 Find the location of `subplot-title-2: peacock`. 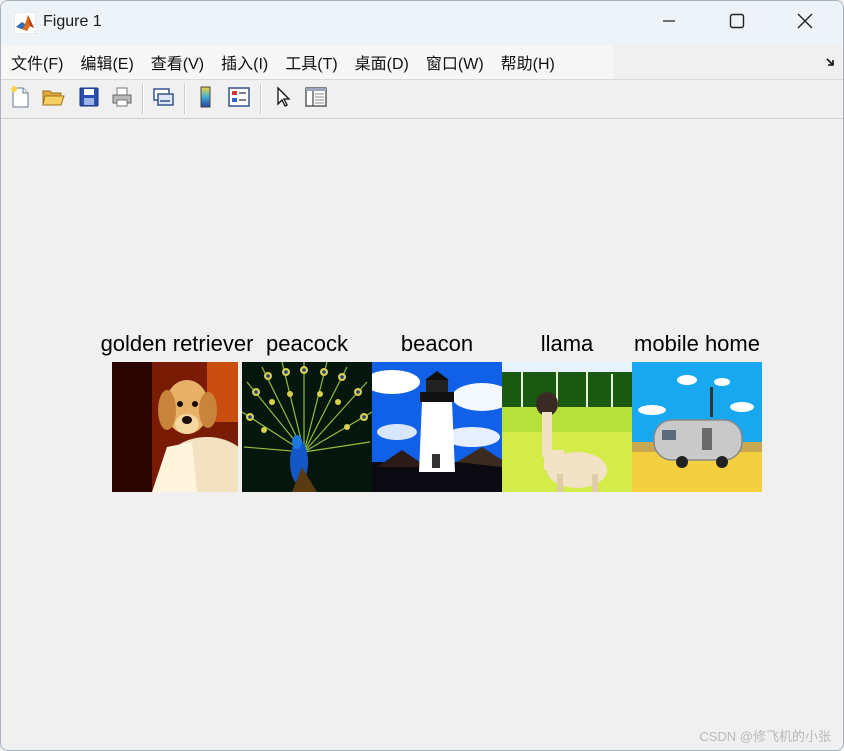

subplot-title-2: peacock is located at coordinates (307, 343).